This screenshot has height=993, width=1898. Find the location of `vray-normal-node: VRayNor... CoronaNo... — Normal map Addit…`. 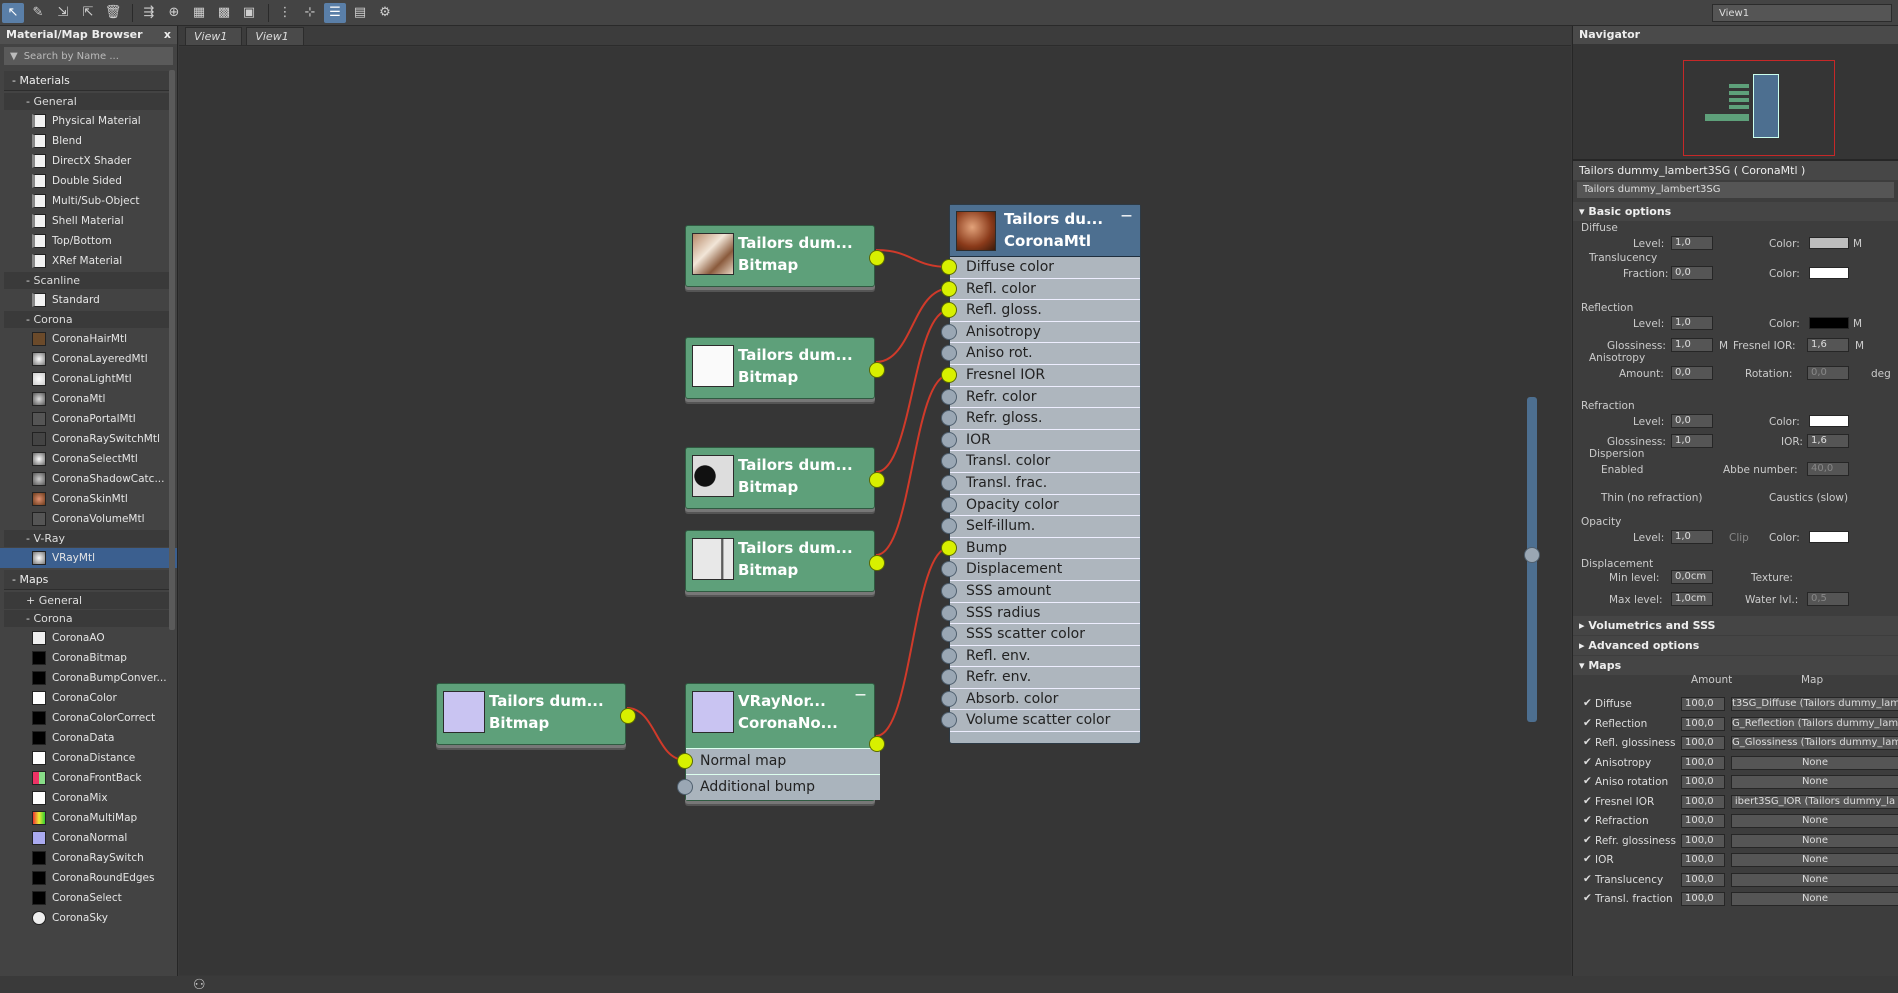

vray-normal-node: VRayNor... CoronaNo... — Normal map Addit… is located at coordinates (781, 742).